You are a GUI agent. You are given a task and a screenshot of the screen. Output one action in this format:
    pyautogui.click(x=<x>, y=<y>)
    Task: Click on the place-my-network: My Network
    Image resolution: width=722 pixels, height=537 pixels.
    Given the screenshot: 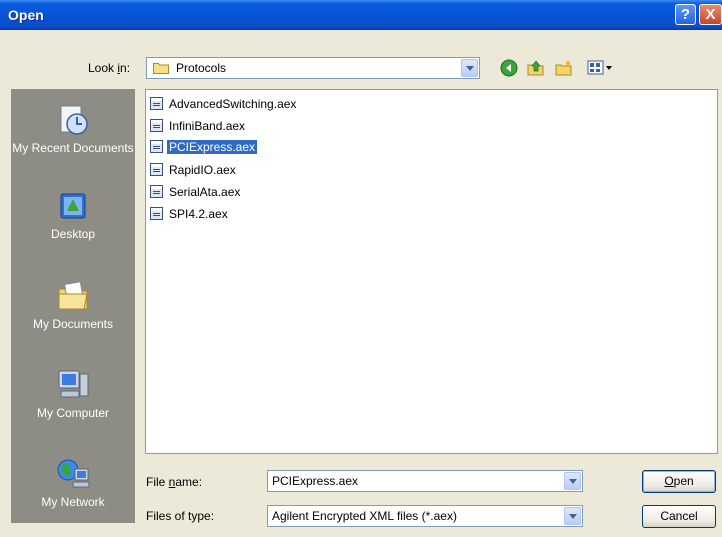 What is the action you would take?
    pyautogui.click(x=73, y=483)
    